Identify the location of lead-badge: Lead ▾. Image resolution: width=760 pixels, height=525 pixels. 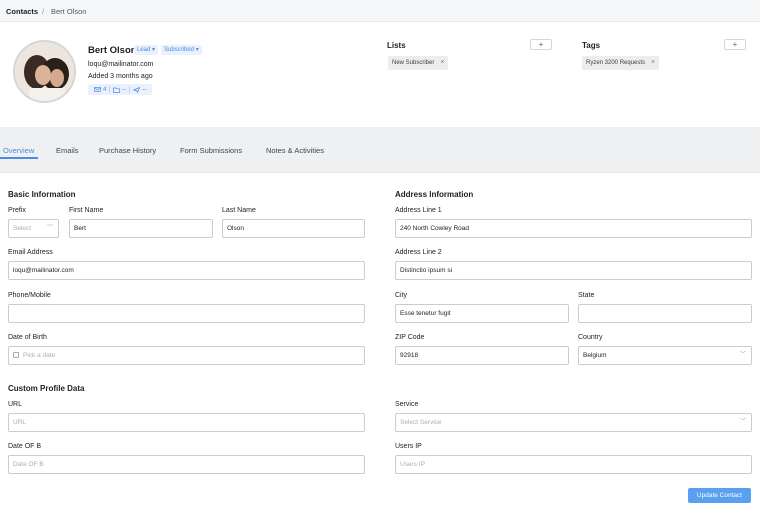
(146, 50).